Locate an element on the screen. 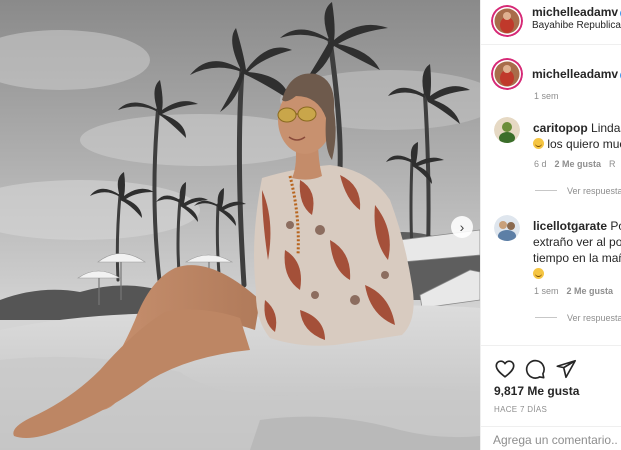 This screenshot has width=621, height=450. paper-plane-icon is located at coordinates (566, 369).